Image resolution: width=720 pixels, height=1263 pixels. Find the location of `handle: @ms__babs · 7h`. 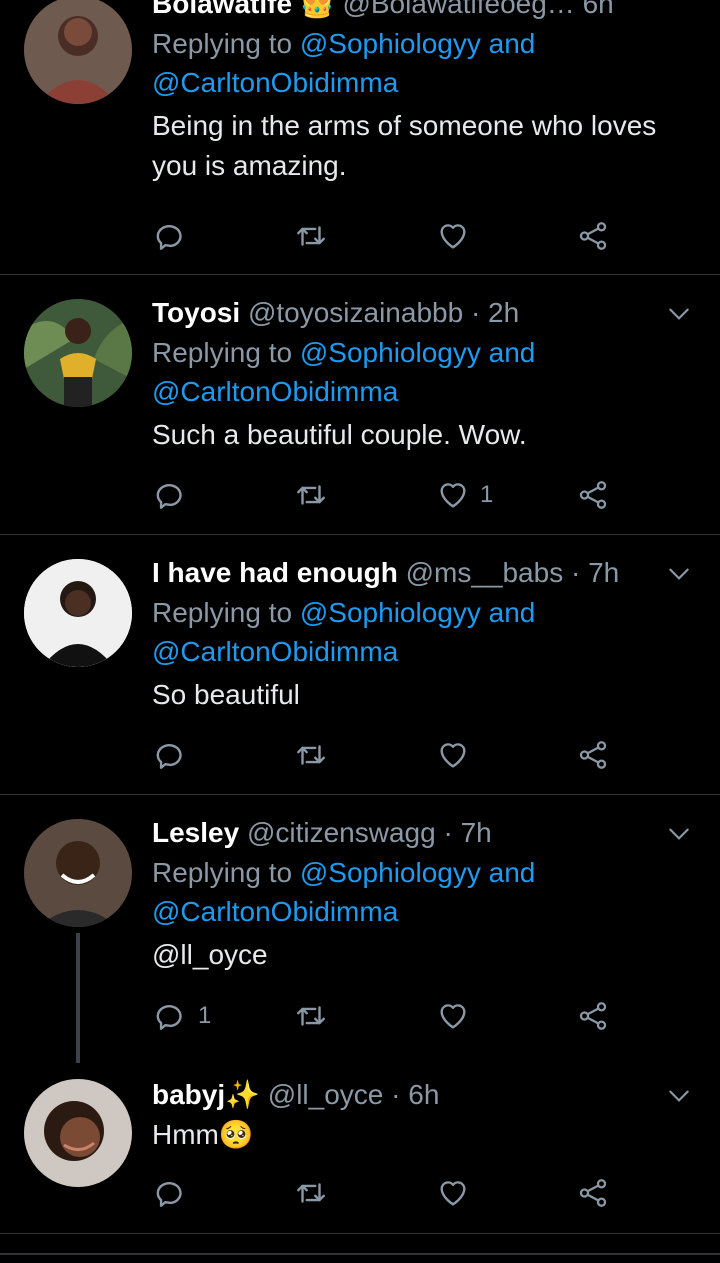

handle: @ms__babs · 7h is located at coordinates (513, 572).